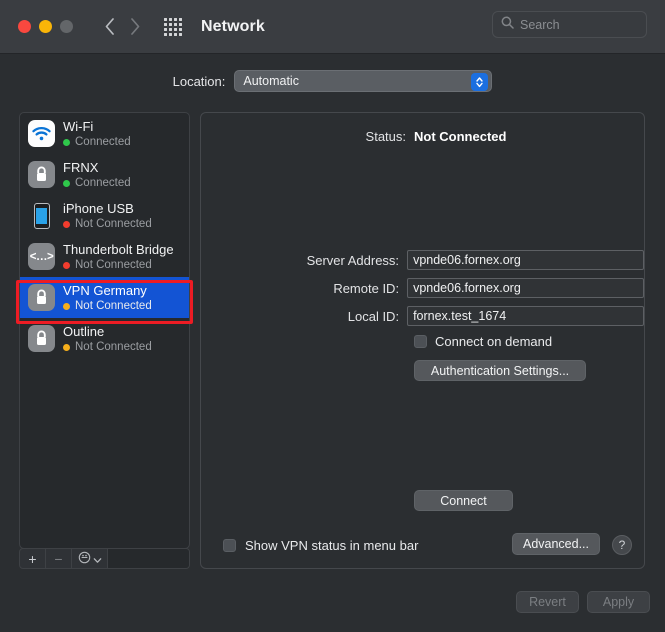 The height and width of the screenshot is (632, 665). Describe the element at coordinates (118, 249) in the screenshot. I see `service-name: Thunderbolt Bridge` at that location.